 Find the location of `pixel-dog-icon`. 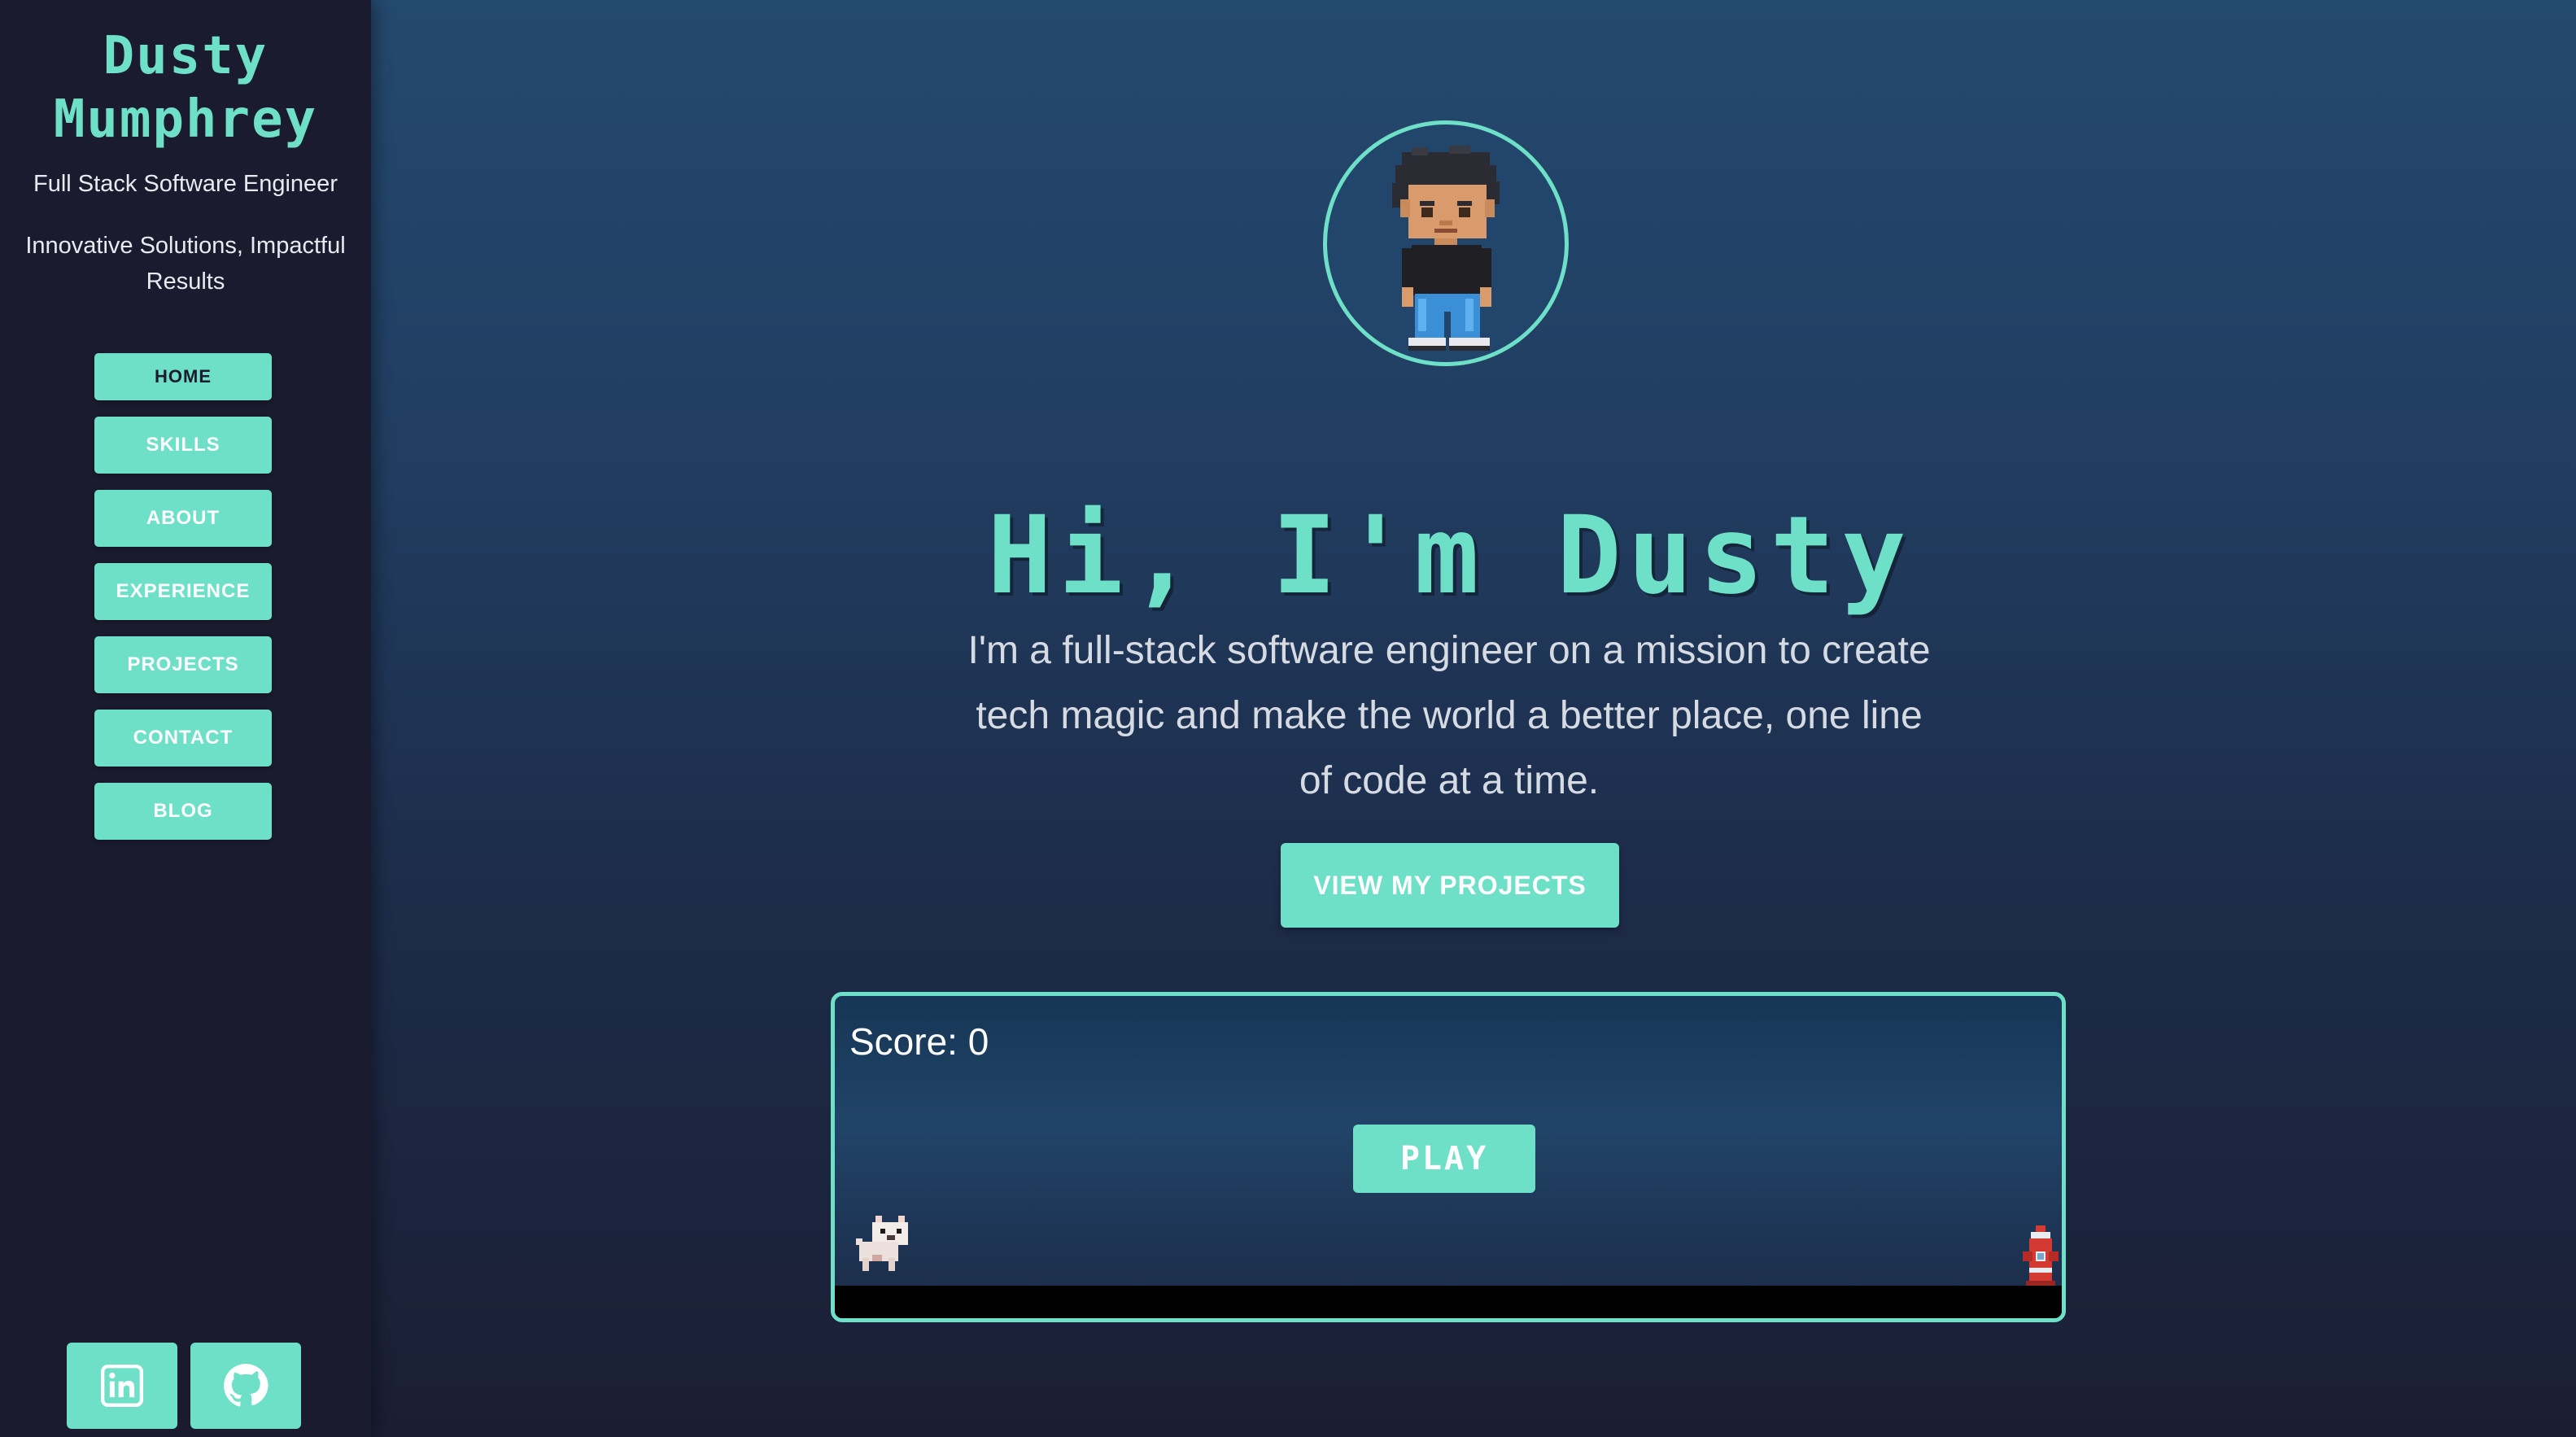

pixel-dog-icon is located at coordinates (882, 1243).